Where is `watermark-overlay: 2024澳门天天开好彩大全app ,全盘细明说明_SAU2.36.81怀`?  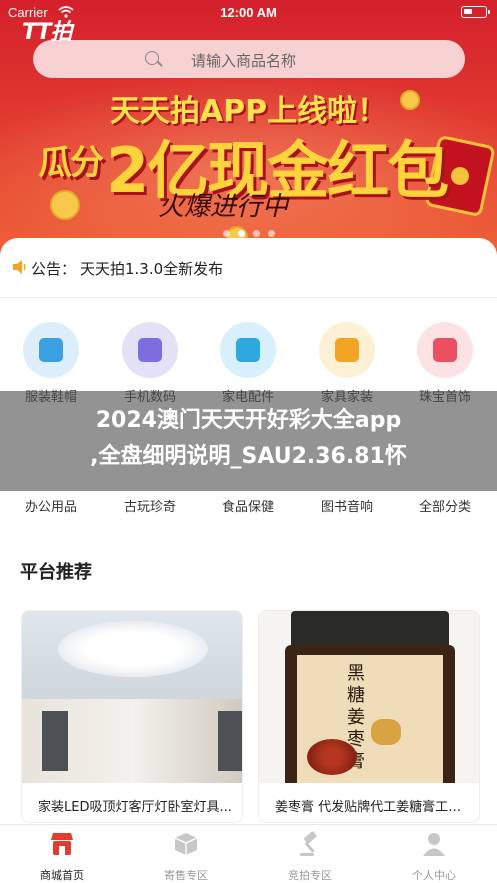
watermark-overlay: 2024澳门天天开好彩大全app ,全盘细明说明_SAU2.36.81怀 is located at coordinates (248, 441).